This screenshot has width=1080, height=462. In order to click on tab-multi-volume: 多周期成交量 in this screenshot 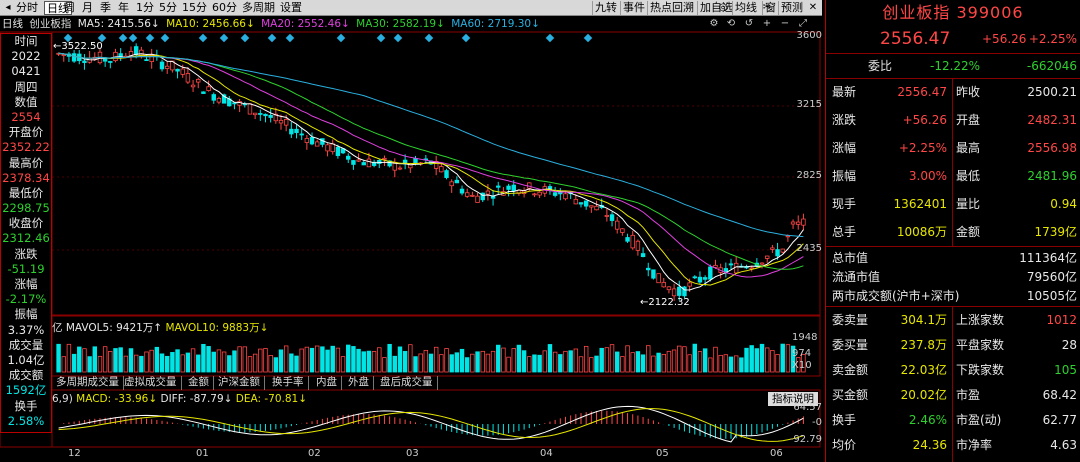, I will do `click(88, 383)`.